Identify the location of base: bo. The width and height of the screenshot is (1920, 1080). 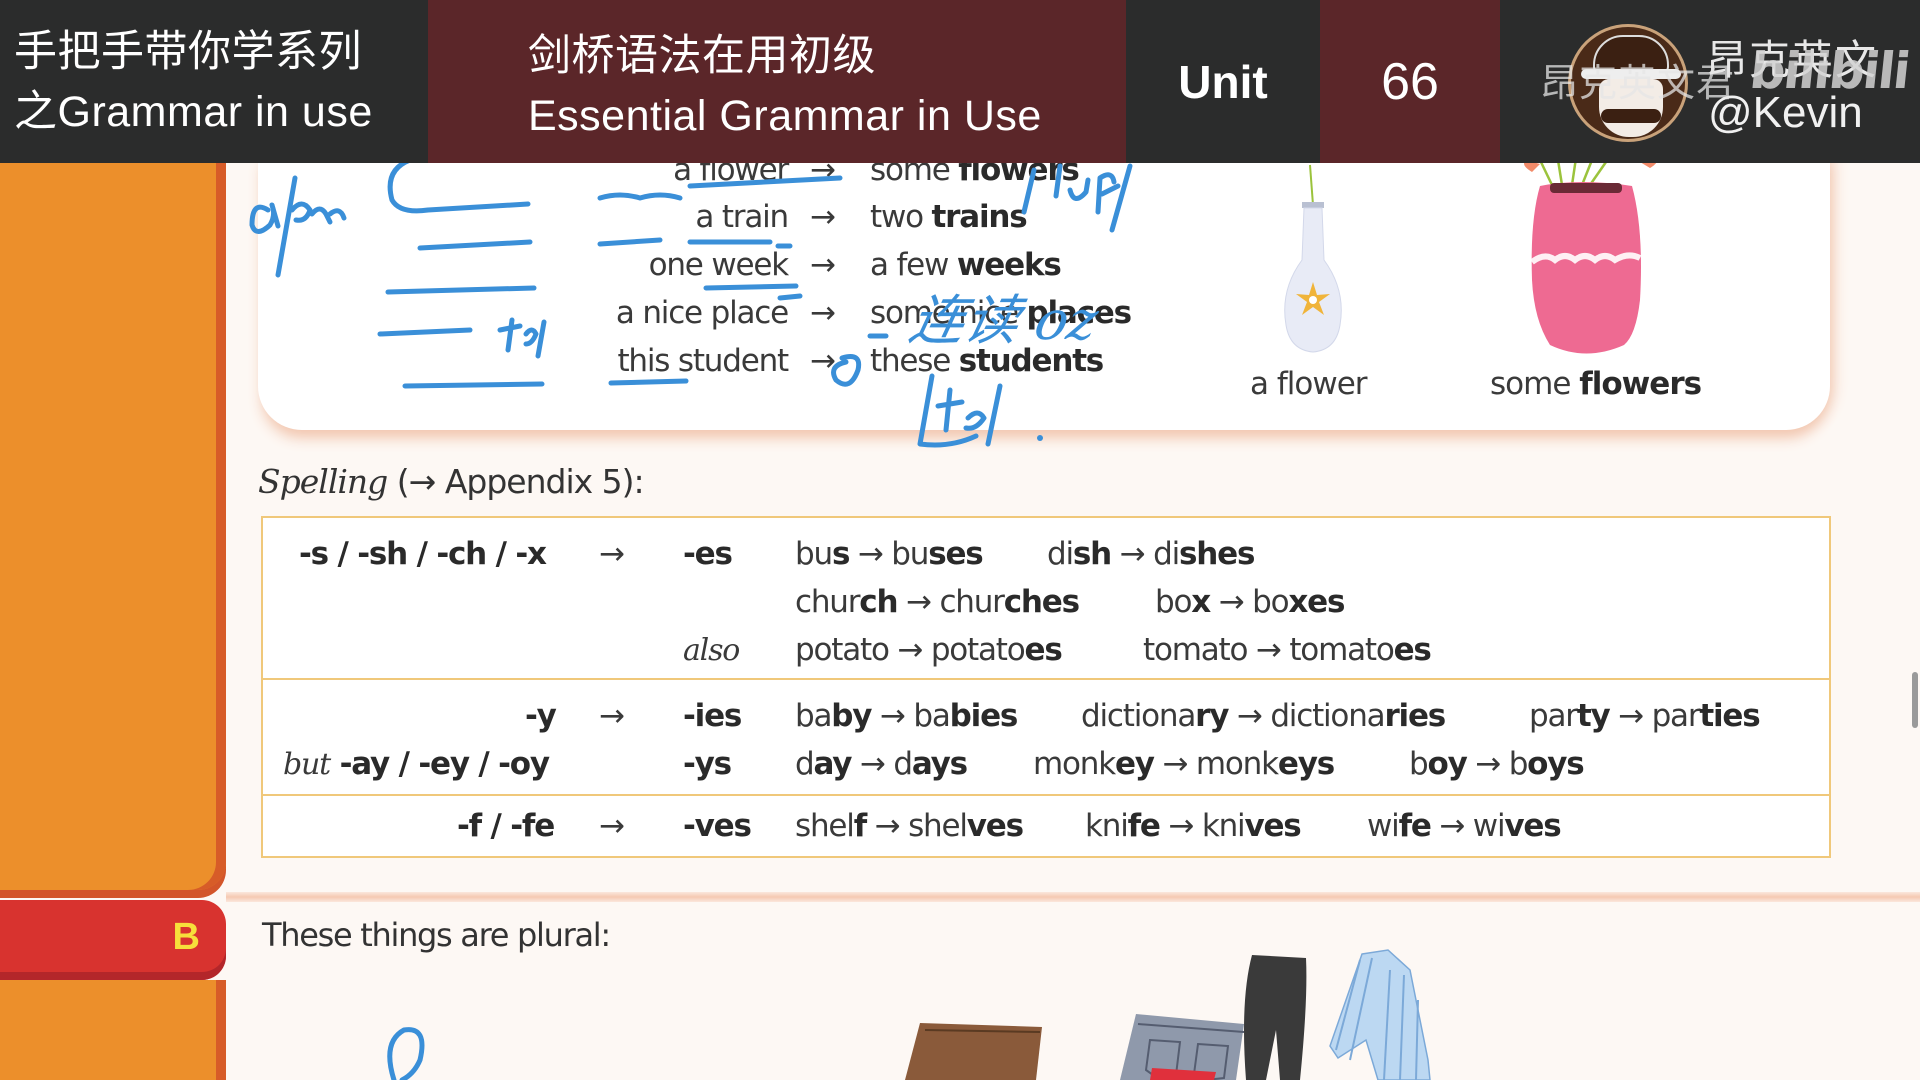
(1173, 602).